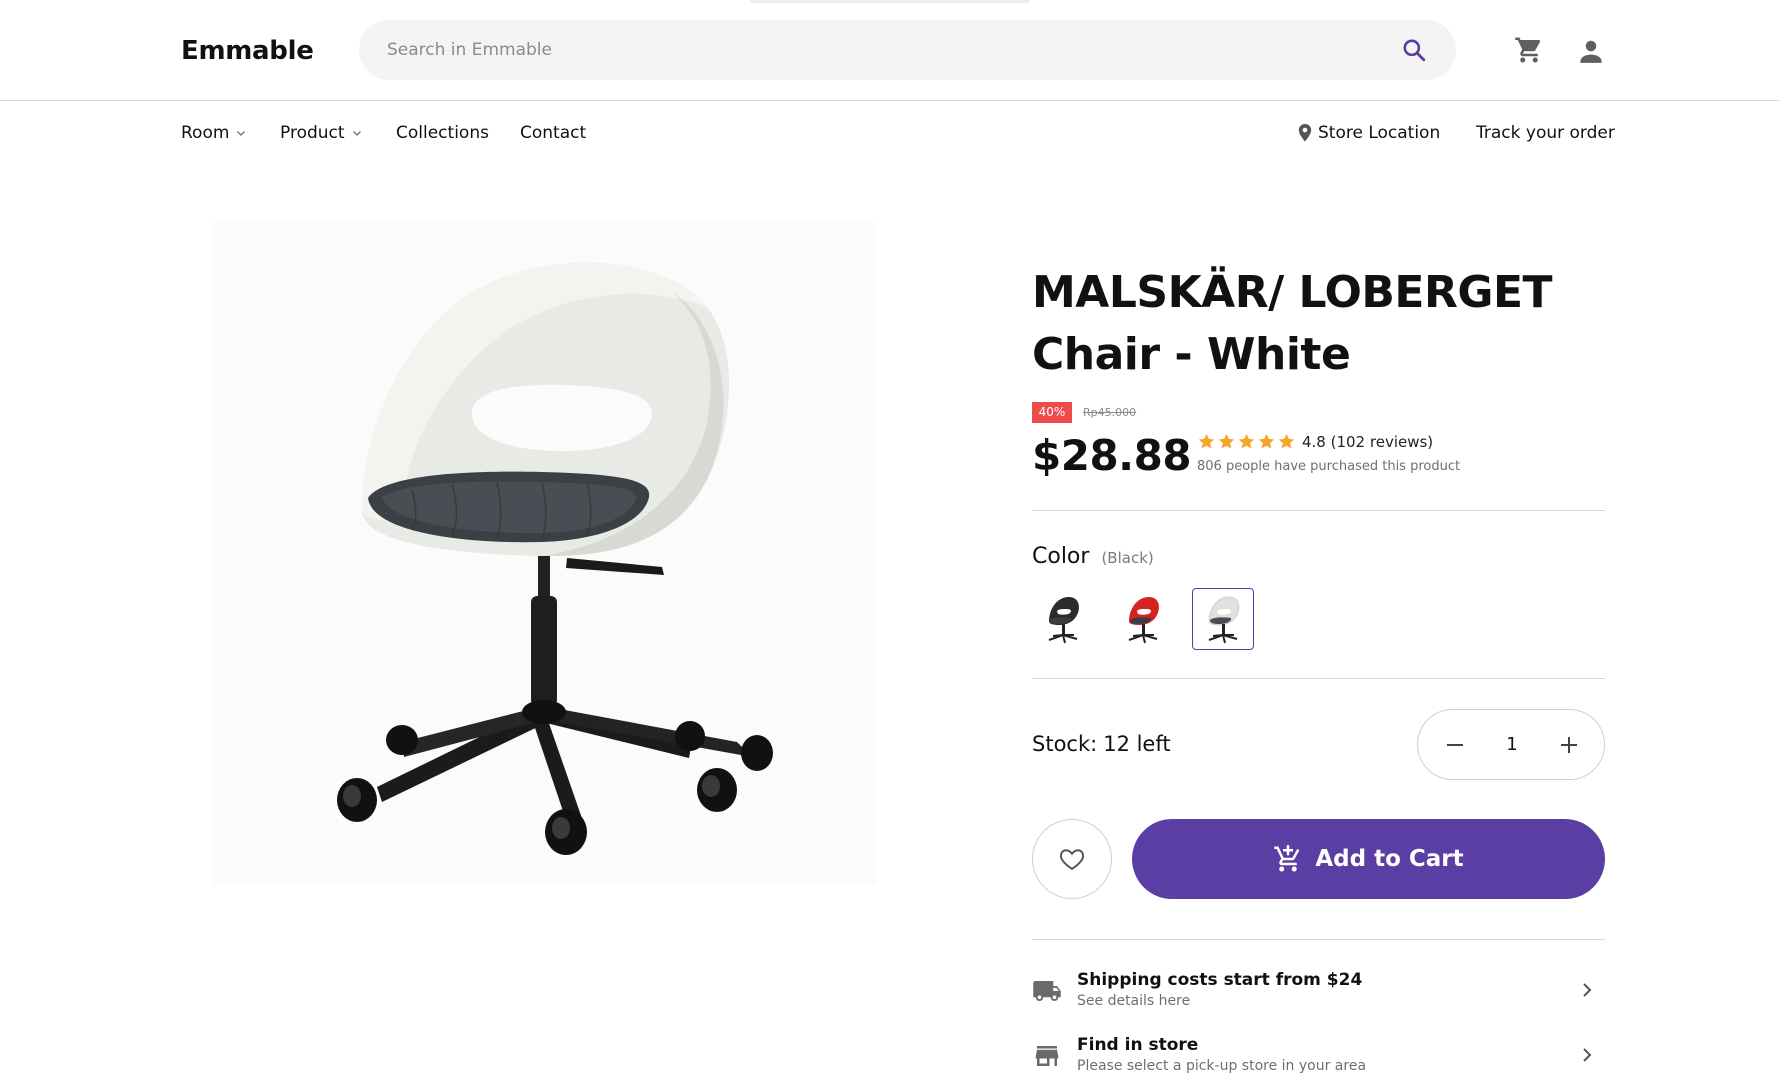  Describe the element at coordinates (205, 133) in the screenshot. I see `nav-item-label: Room` at that location.